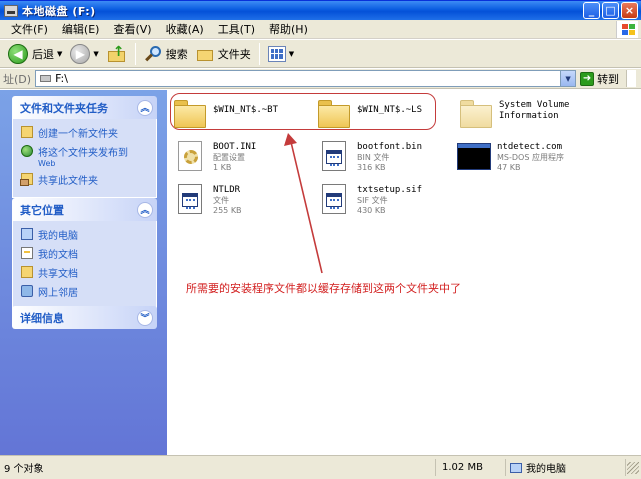  I want to click on go-button: ➜ 转到, so click(599, 79).